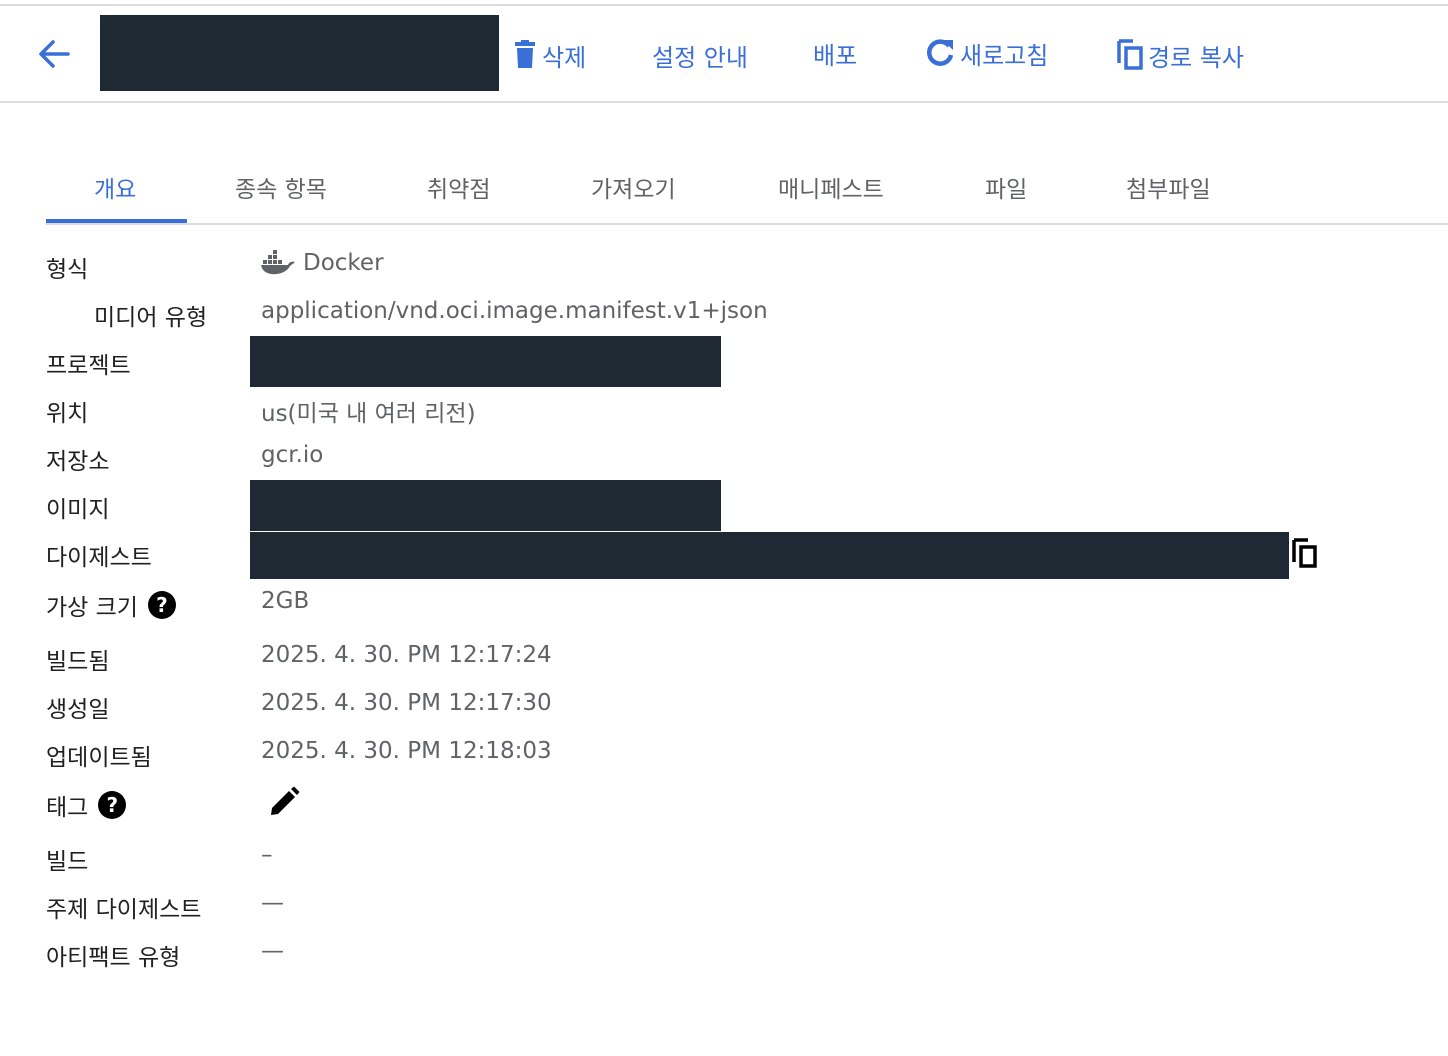 Image resolution: width=1448 pixels, height=1056 pixels. Describe the element at coordinates (633, 187) in the screenshot. I see `tab-imports: 가져오기` at that location.